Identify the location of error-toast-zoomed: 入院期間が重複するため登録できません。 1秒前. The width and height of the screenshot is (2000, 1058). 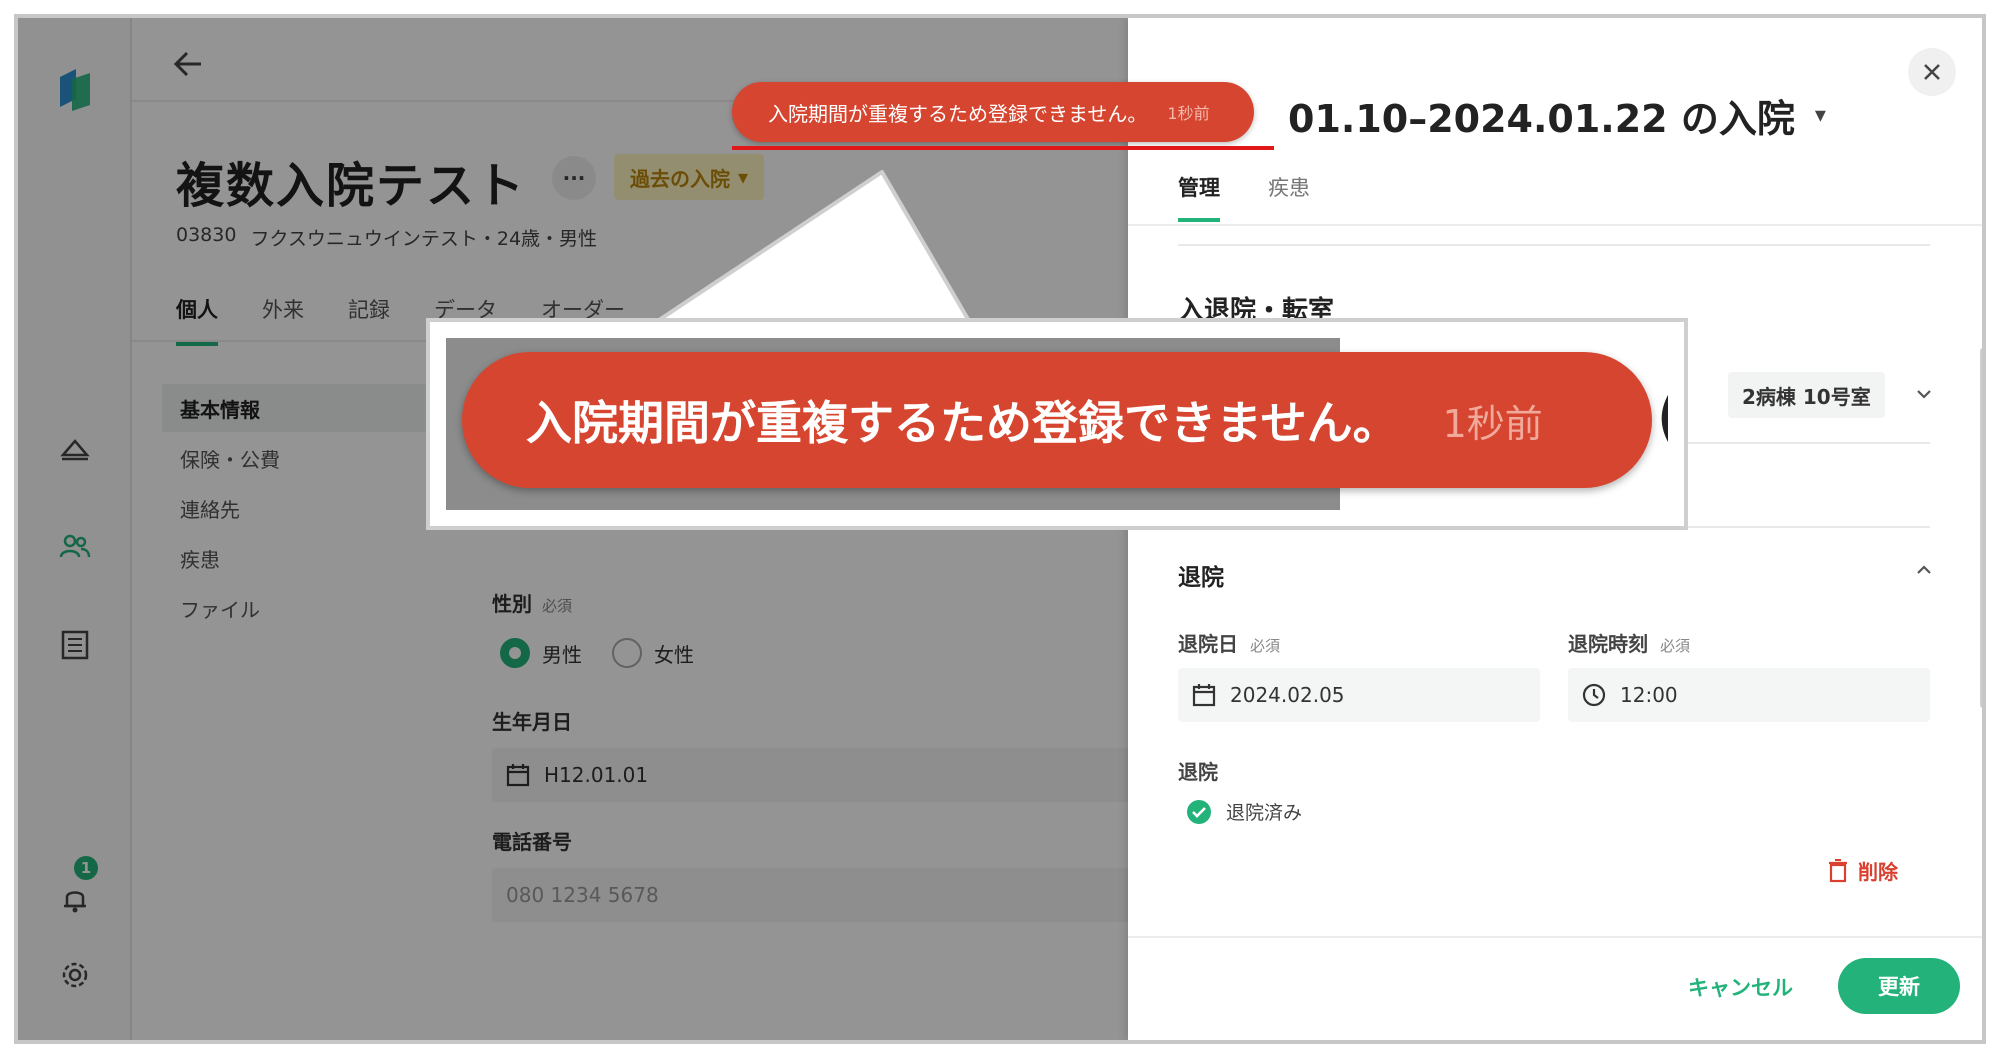
(1057, 420).